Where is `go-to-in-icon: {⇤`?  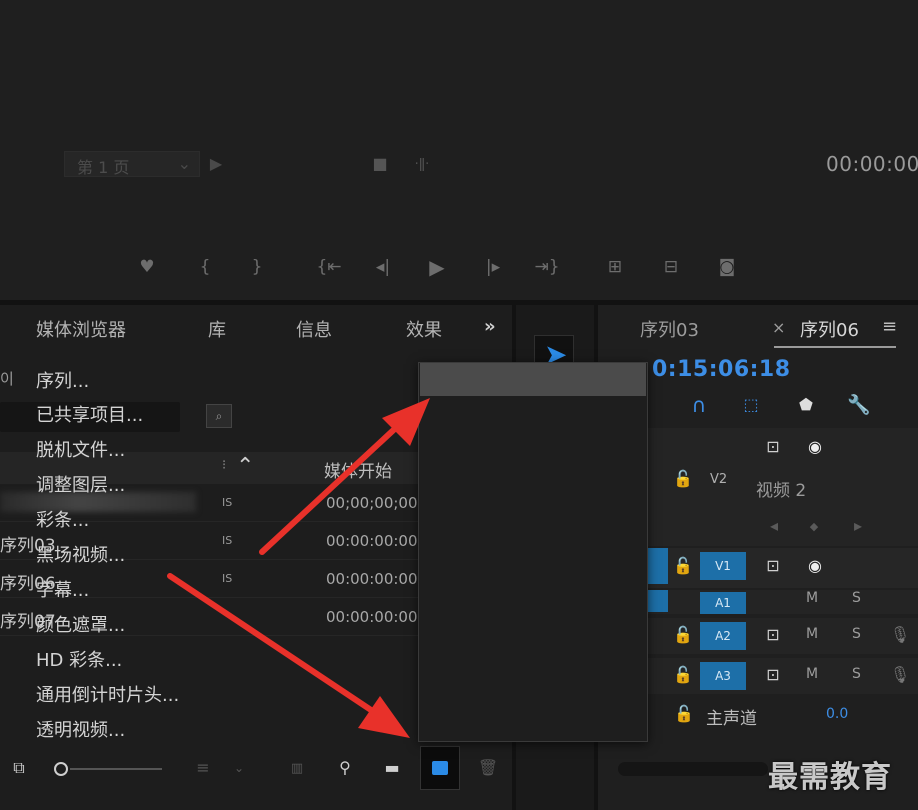
go-to-in-icon: {⇤ is located at coordinates (329, 267).